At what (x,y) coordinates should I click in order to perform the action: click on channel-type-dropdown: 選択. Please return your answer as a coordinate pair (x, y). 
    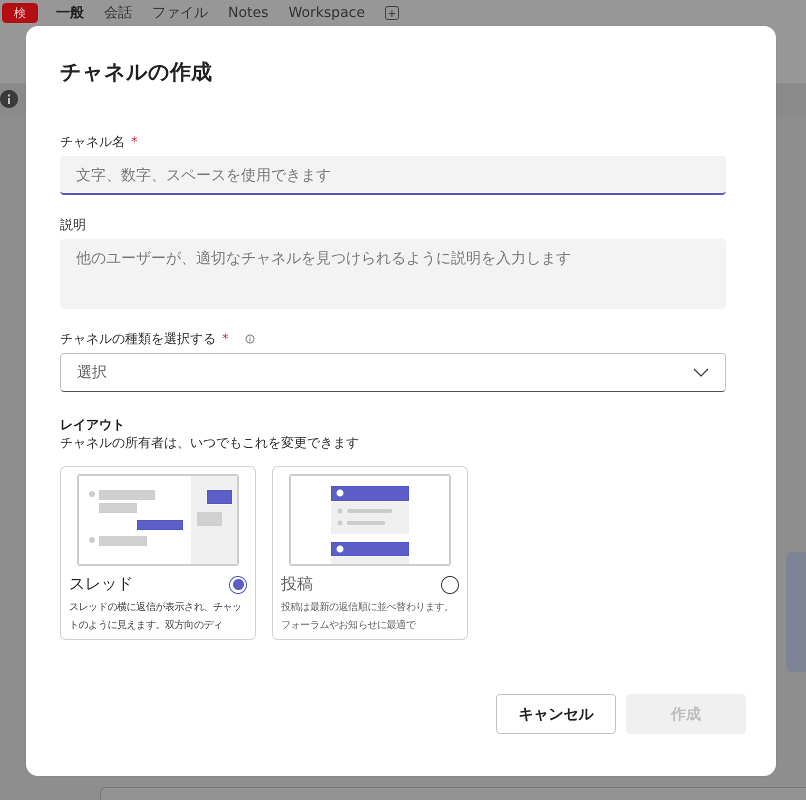
    Looking at the image, I should click on (393, 372).